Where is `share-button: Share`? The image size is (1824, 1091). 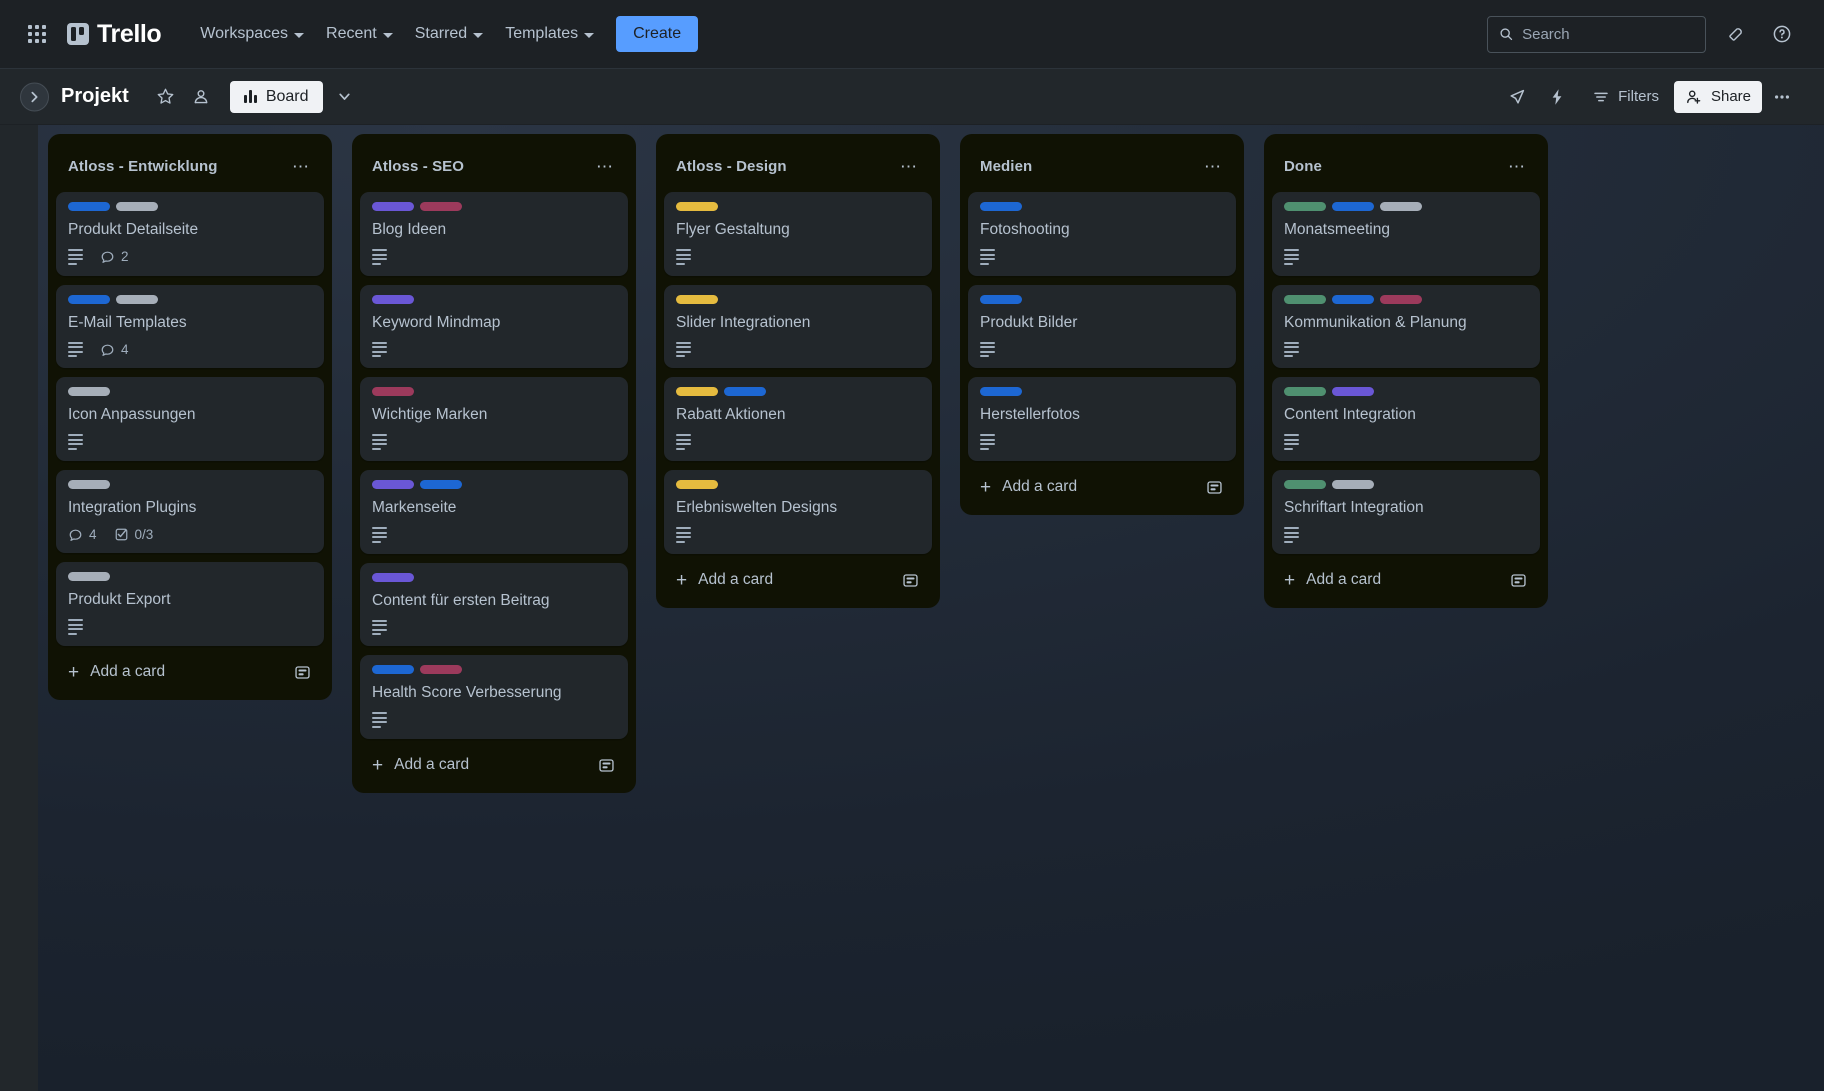 share-button: Share is located at coordinates (1717, 96).